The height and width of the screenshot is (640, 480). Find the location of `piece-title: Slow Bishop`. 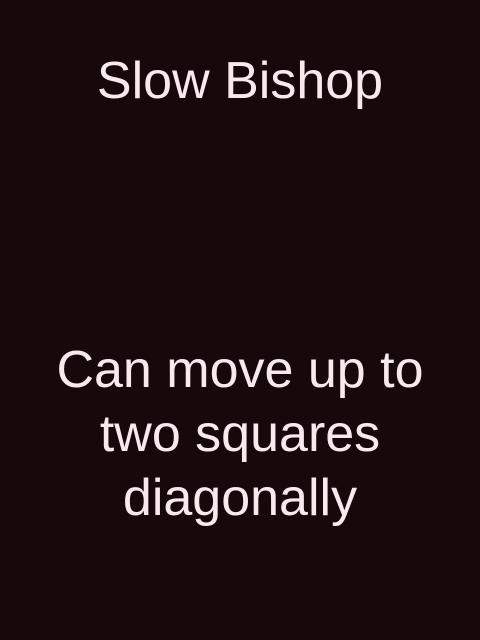

piece-title: Slow Bishop is located at coordinates (240, 81).